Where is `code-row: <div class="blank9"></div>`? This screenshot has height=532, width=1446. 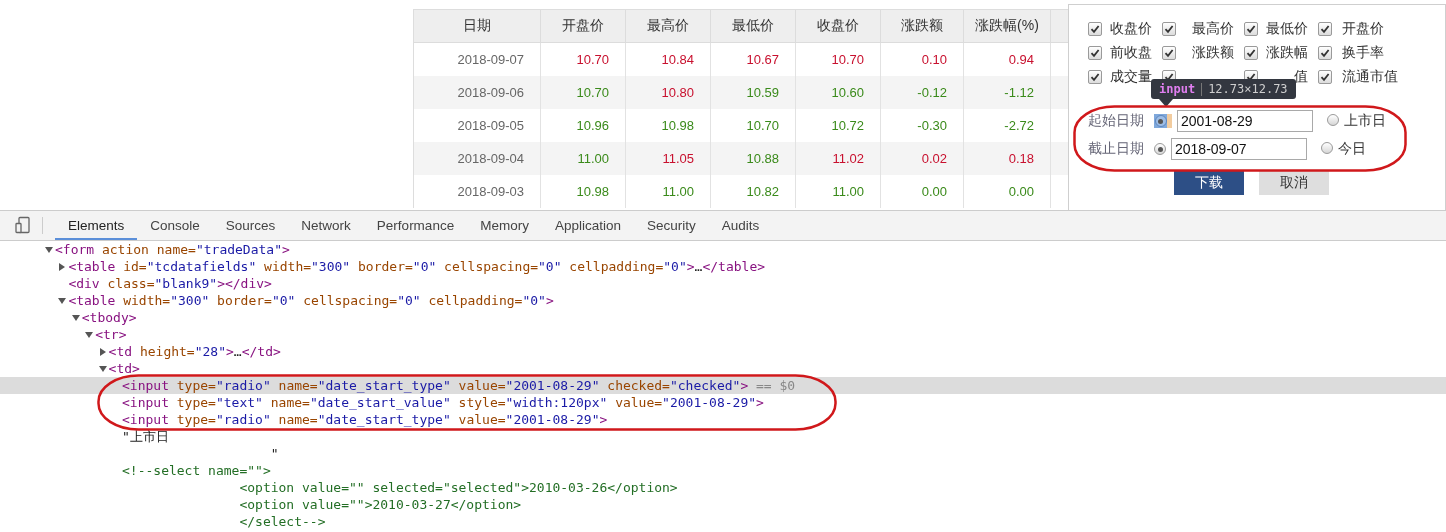 code-row: <div class="blank9"></div> is located at coordinates (723, 283).